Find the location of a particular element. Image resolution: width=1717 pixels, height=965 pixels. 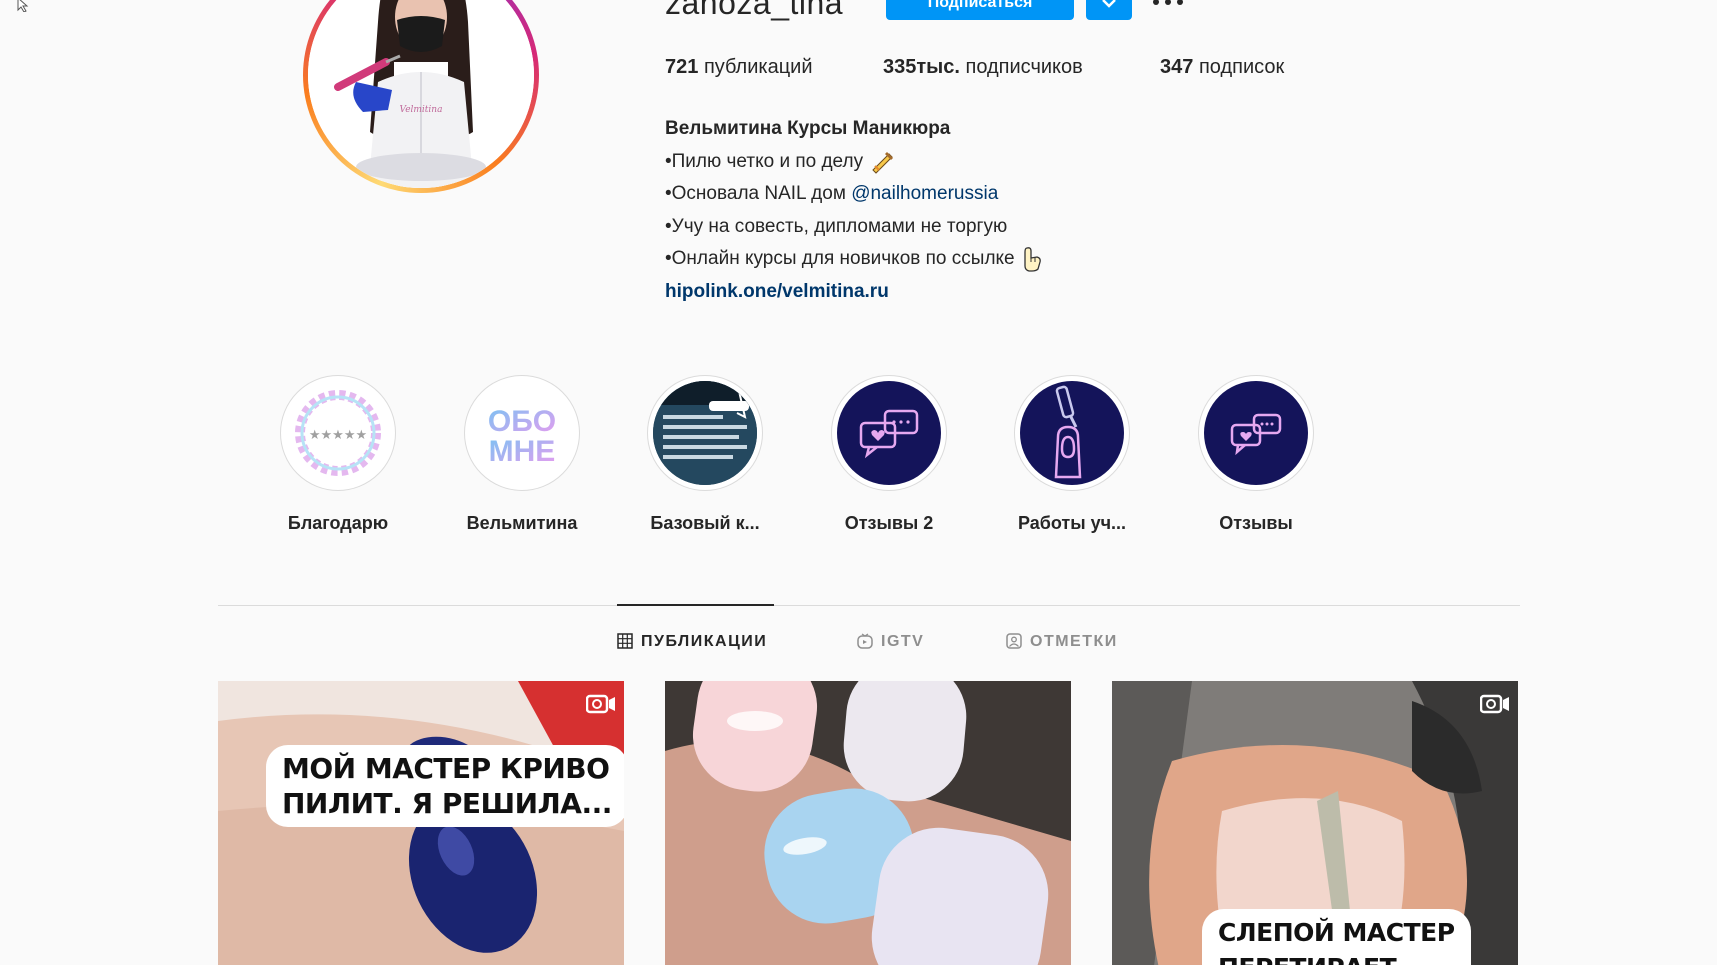

highlight-label: Отзывы 2 is located at coordinates (889, 523).